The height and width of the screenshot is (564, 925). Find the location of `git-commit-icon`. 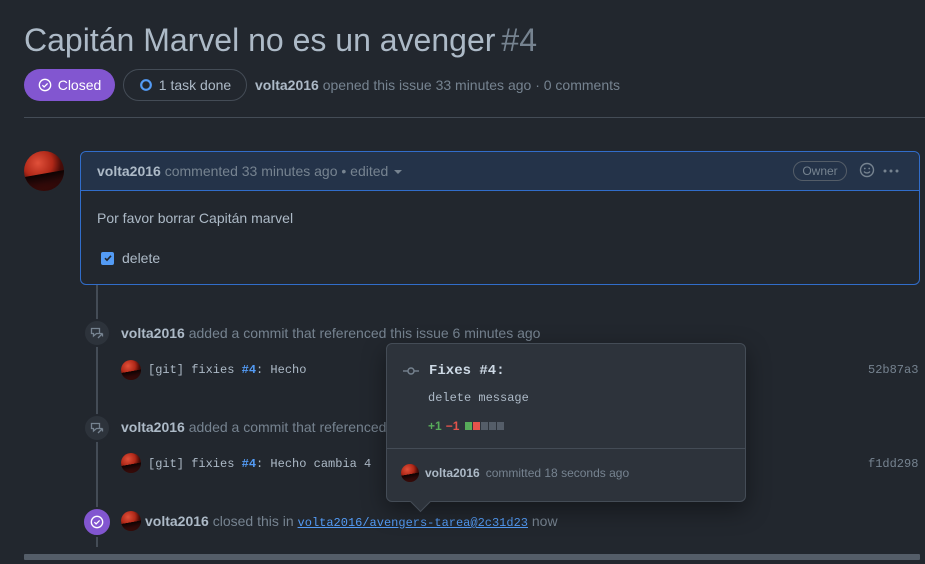

git-commit-icon is located at coordinates (411, 371).